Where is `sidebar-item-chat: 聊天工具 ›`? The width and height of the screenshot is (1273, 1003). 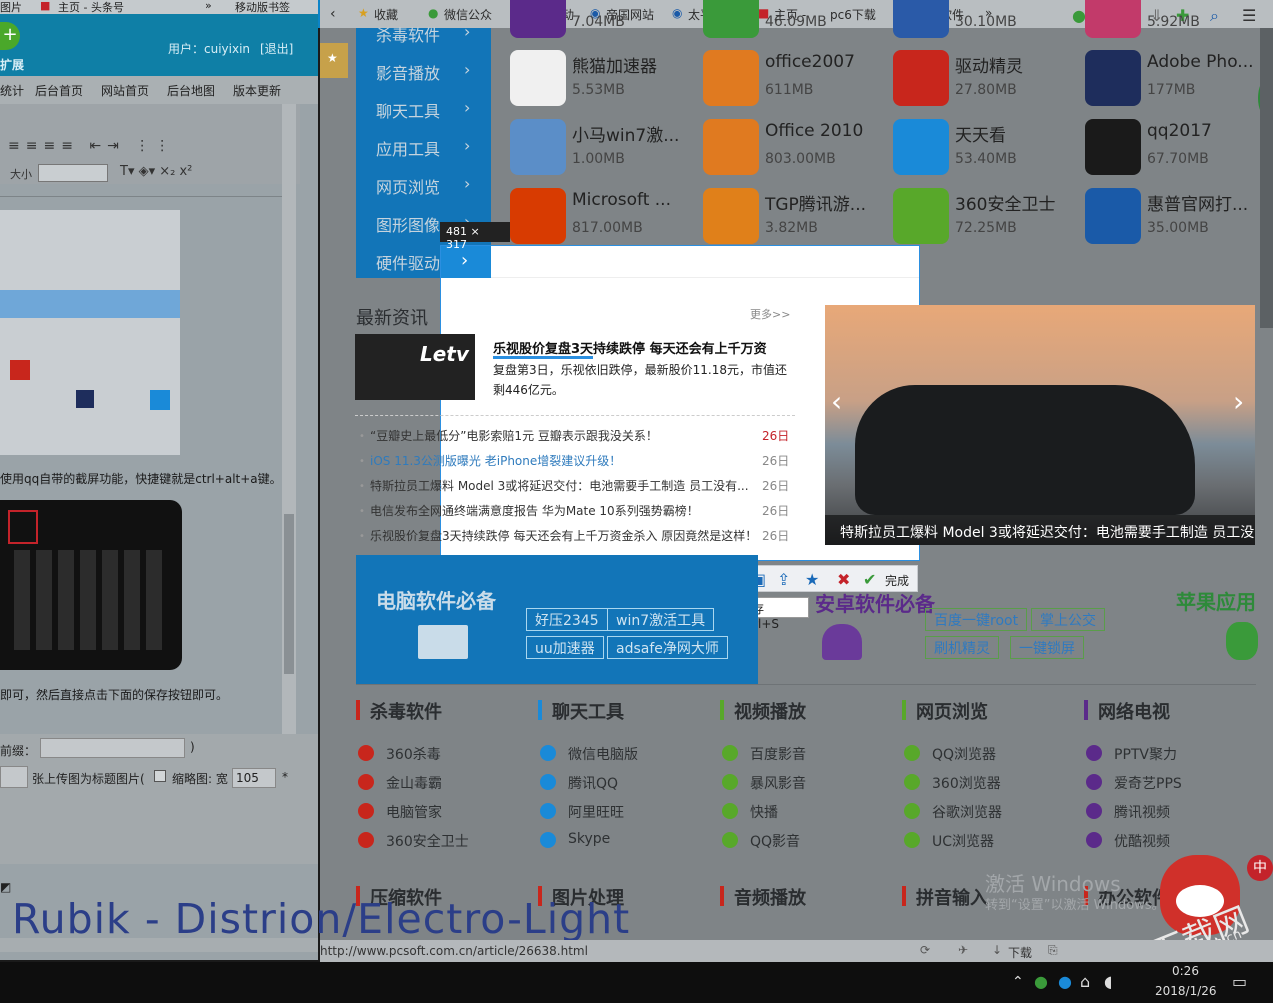 sidebar-item-chat: 聊天工具 › is located at coordinates (423, 110).